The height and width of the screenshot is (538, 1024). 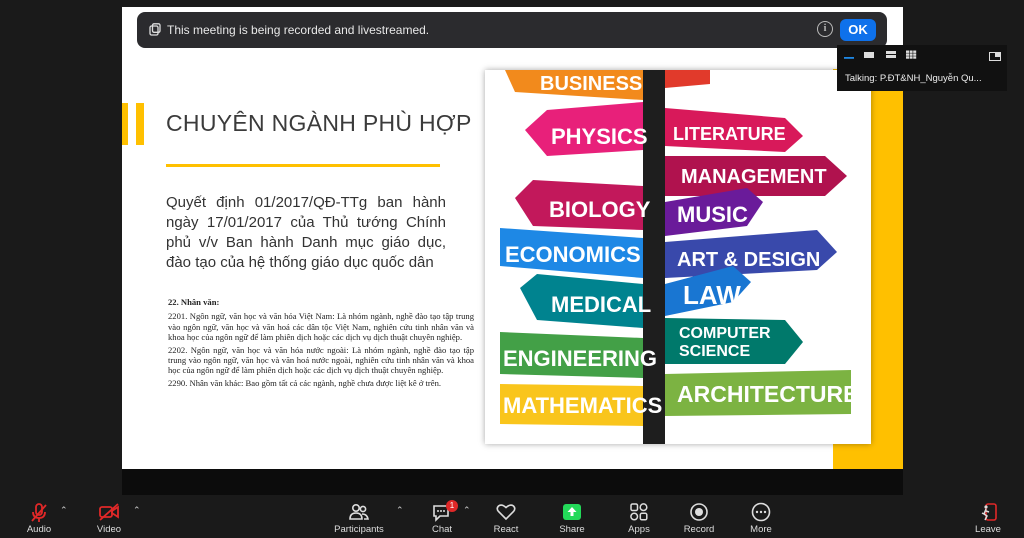 I want to click on sign-literature-label: LITERATURE, so click(x=729, y=134).